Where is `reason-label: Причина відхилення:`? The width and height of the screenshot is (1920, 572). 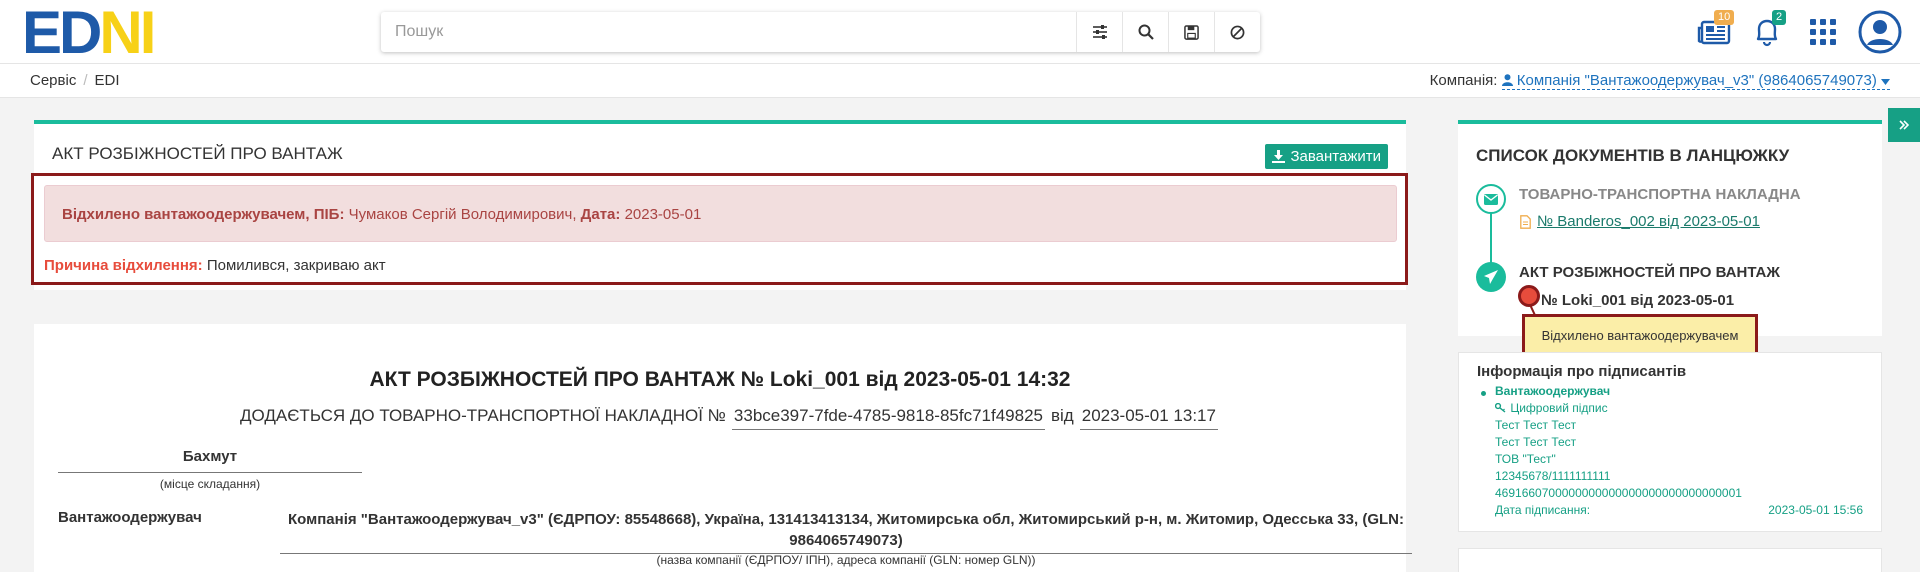
reason-label: Причина відхилення: is located at coordinates (123, 265).